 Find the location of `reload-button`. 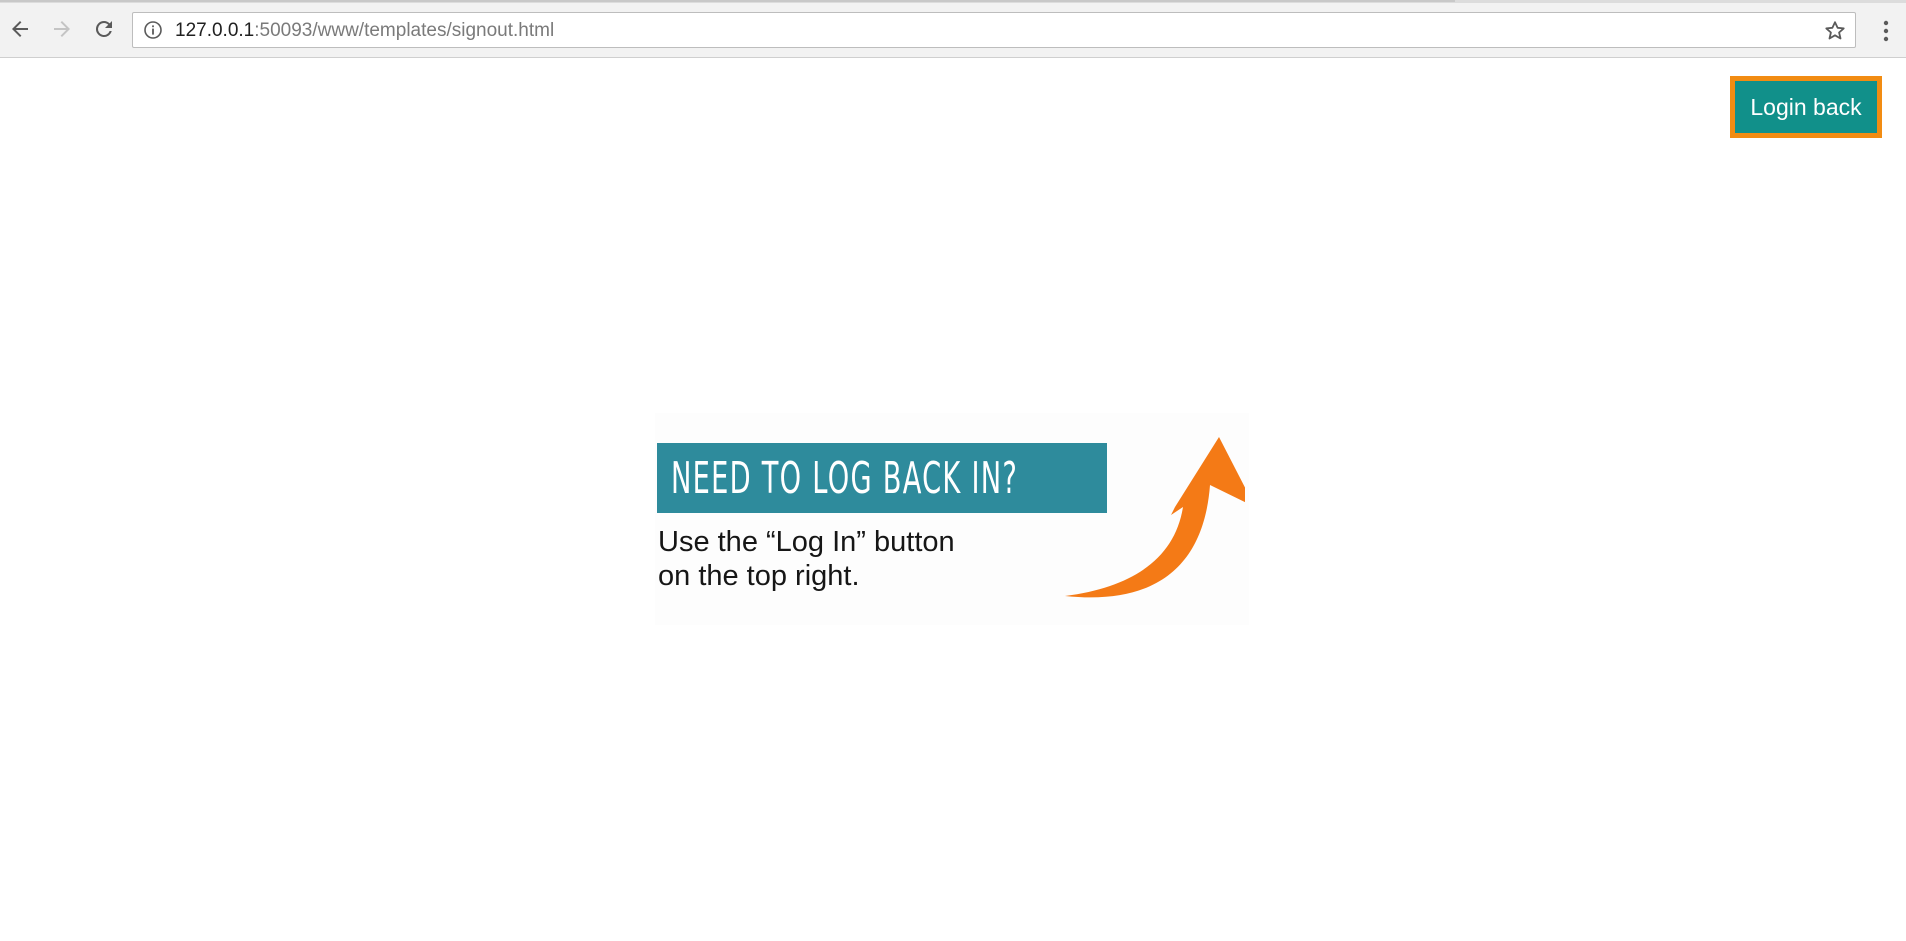

reload-button is located at coordinates (104, 29).